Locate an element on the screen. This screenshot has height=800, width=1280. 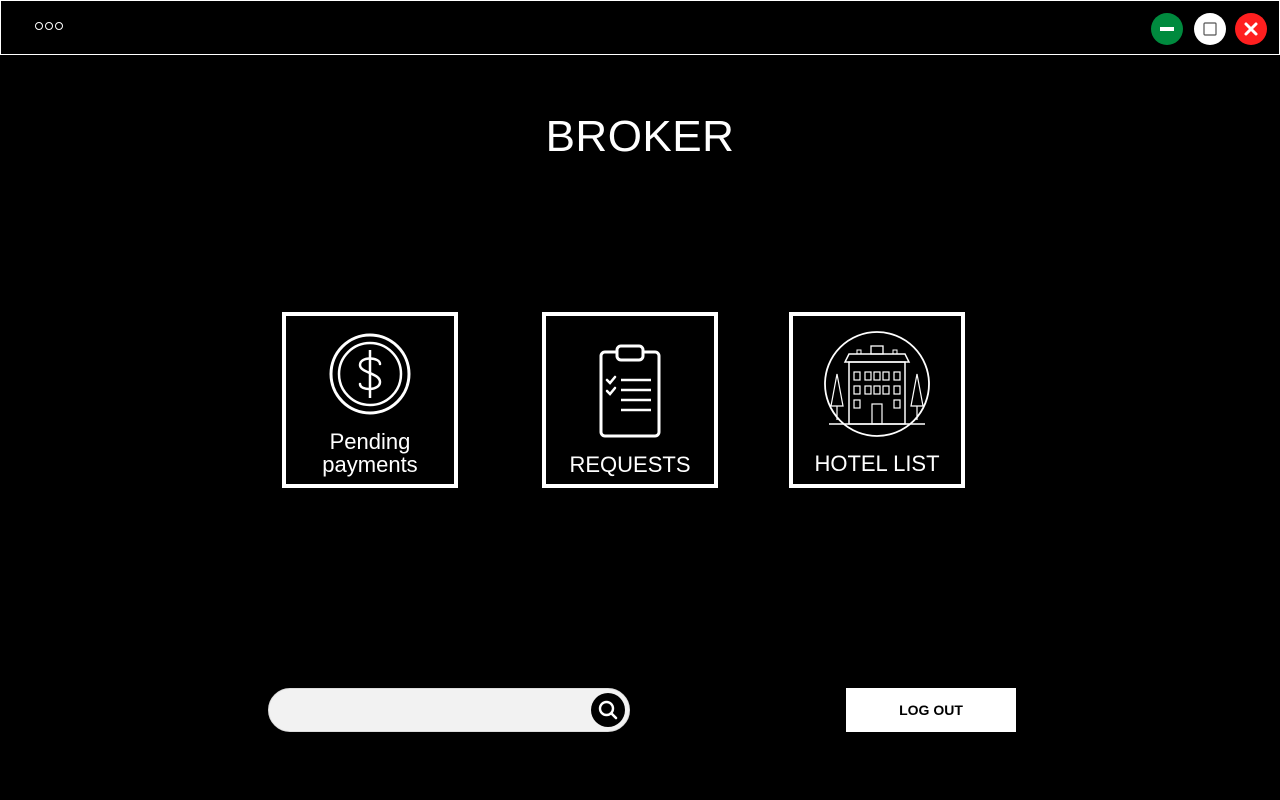
pending-payments-label: Pending payments is located at coordinates (370, 453).